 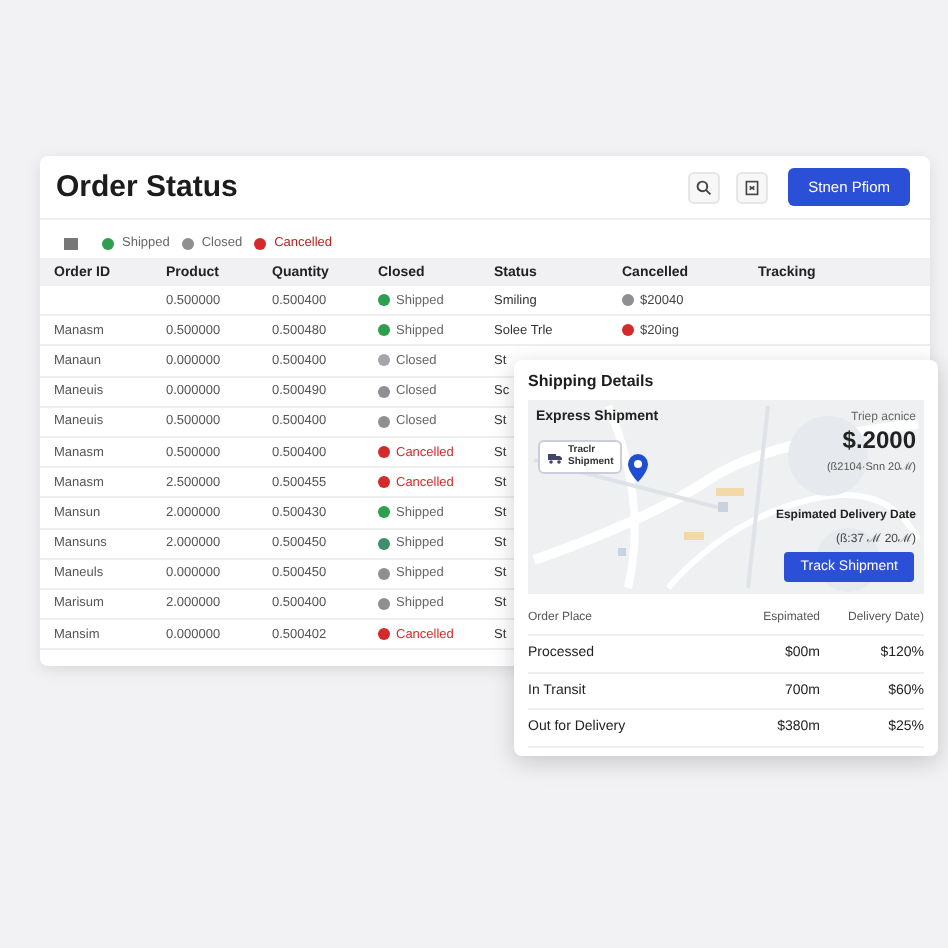 I want to click on page-title: Order Status, so click(x=148, y=187).